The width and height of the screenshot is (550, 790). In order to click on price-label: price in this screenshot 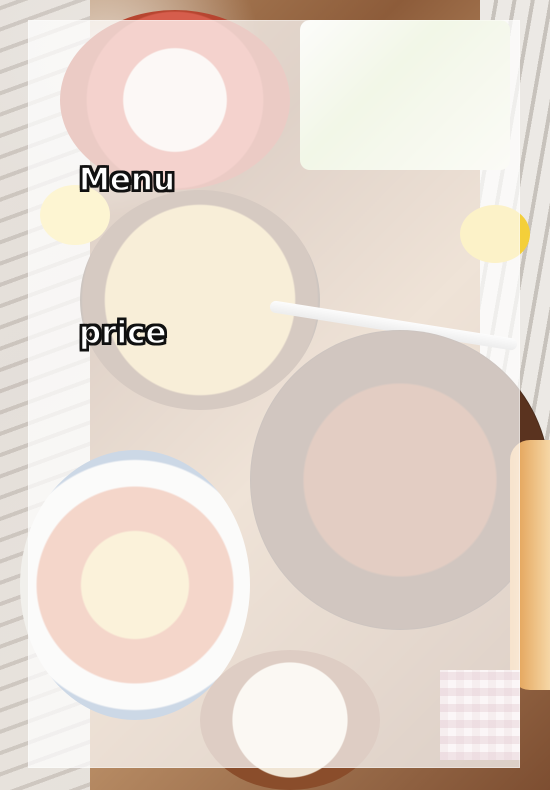, I will do `click(122, 333)`.